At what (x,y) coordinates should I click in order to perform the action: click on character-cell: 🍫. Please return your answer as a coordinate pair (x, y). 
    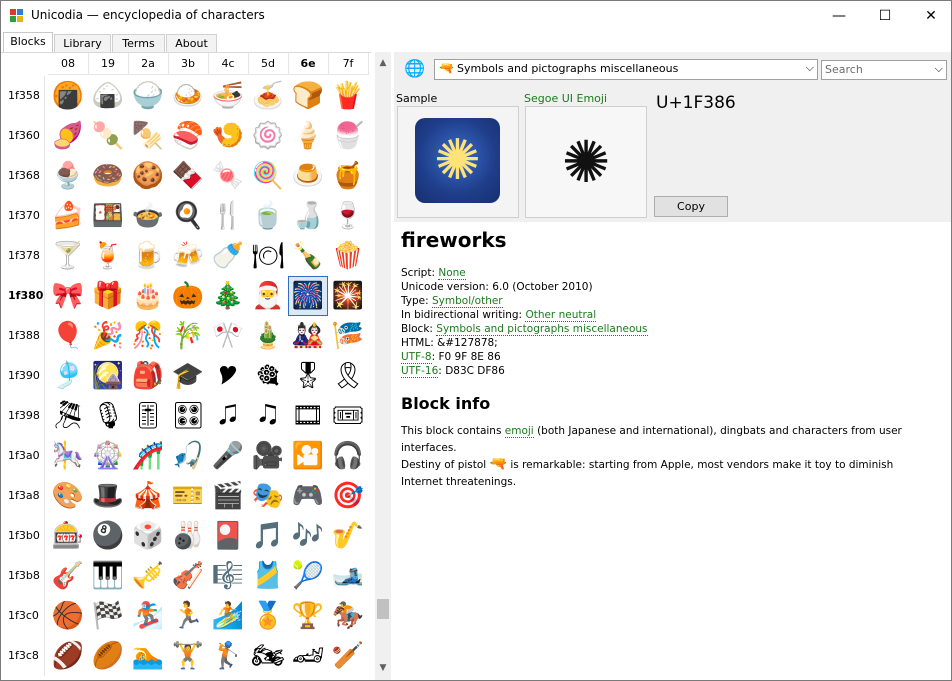
    Looking at the image, I should click on (188, 176).